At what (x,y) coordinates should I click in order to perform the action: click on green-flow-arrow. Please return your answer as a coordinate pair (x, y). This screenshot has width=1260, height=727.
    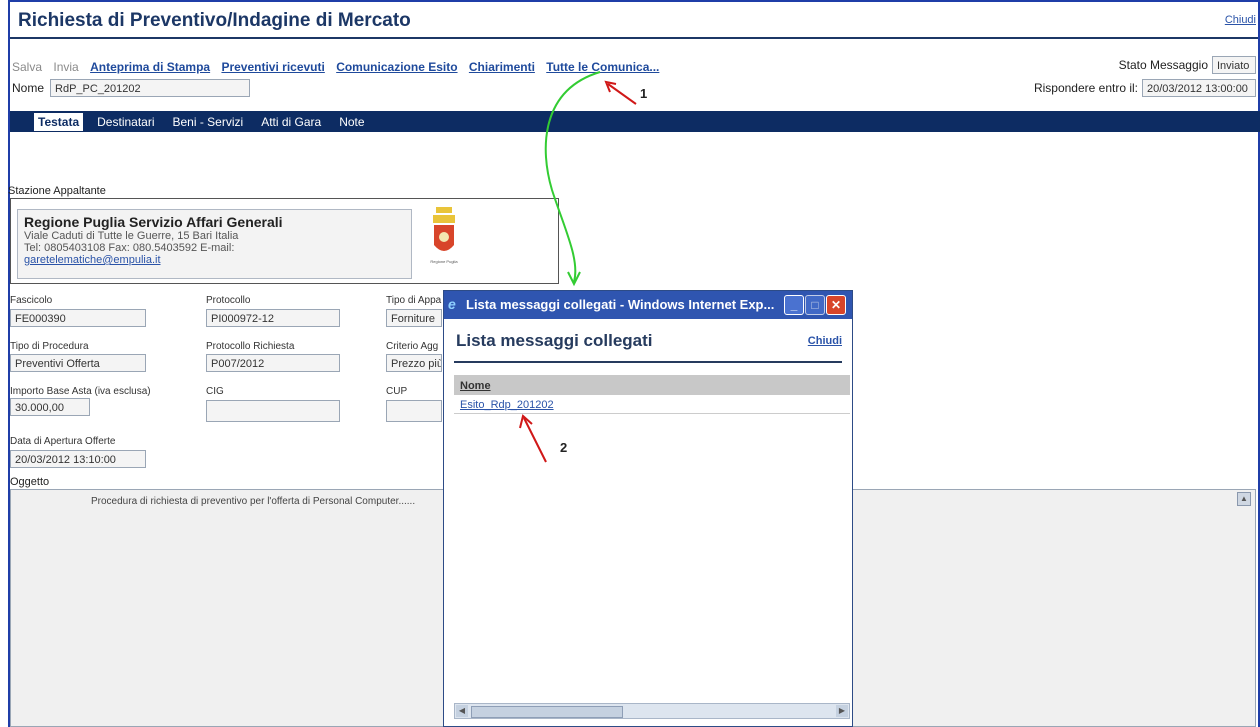
    Looking at the image, I should click on (572, 177).